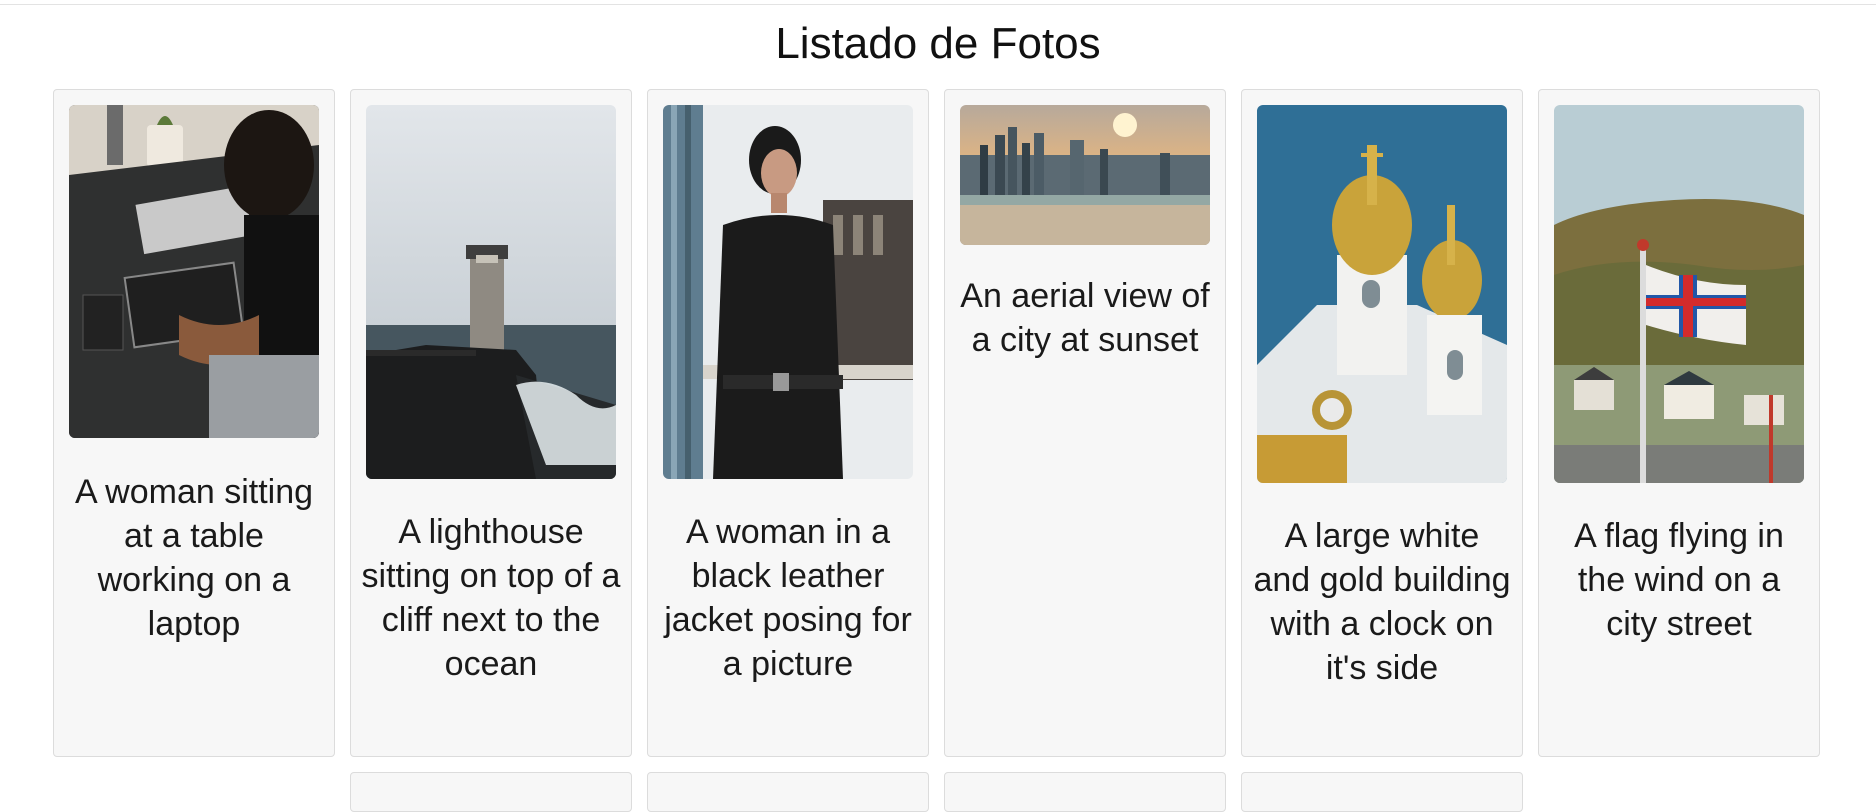  I want to click on photo-white-gold-palace, so click(1382, 294).